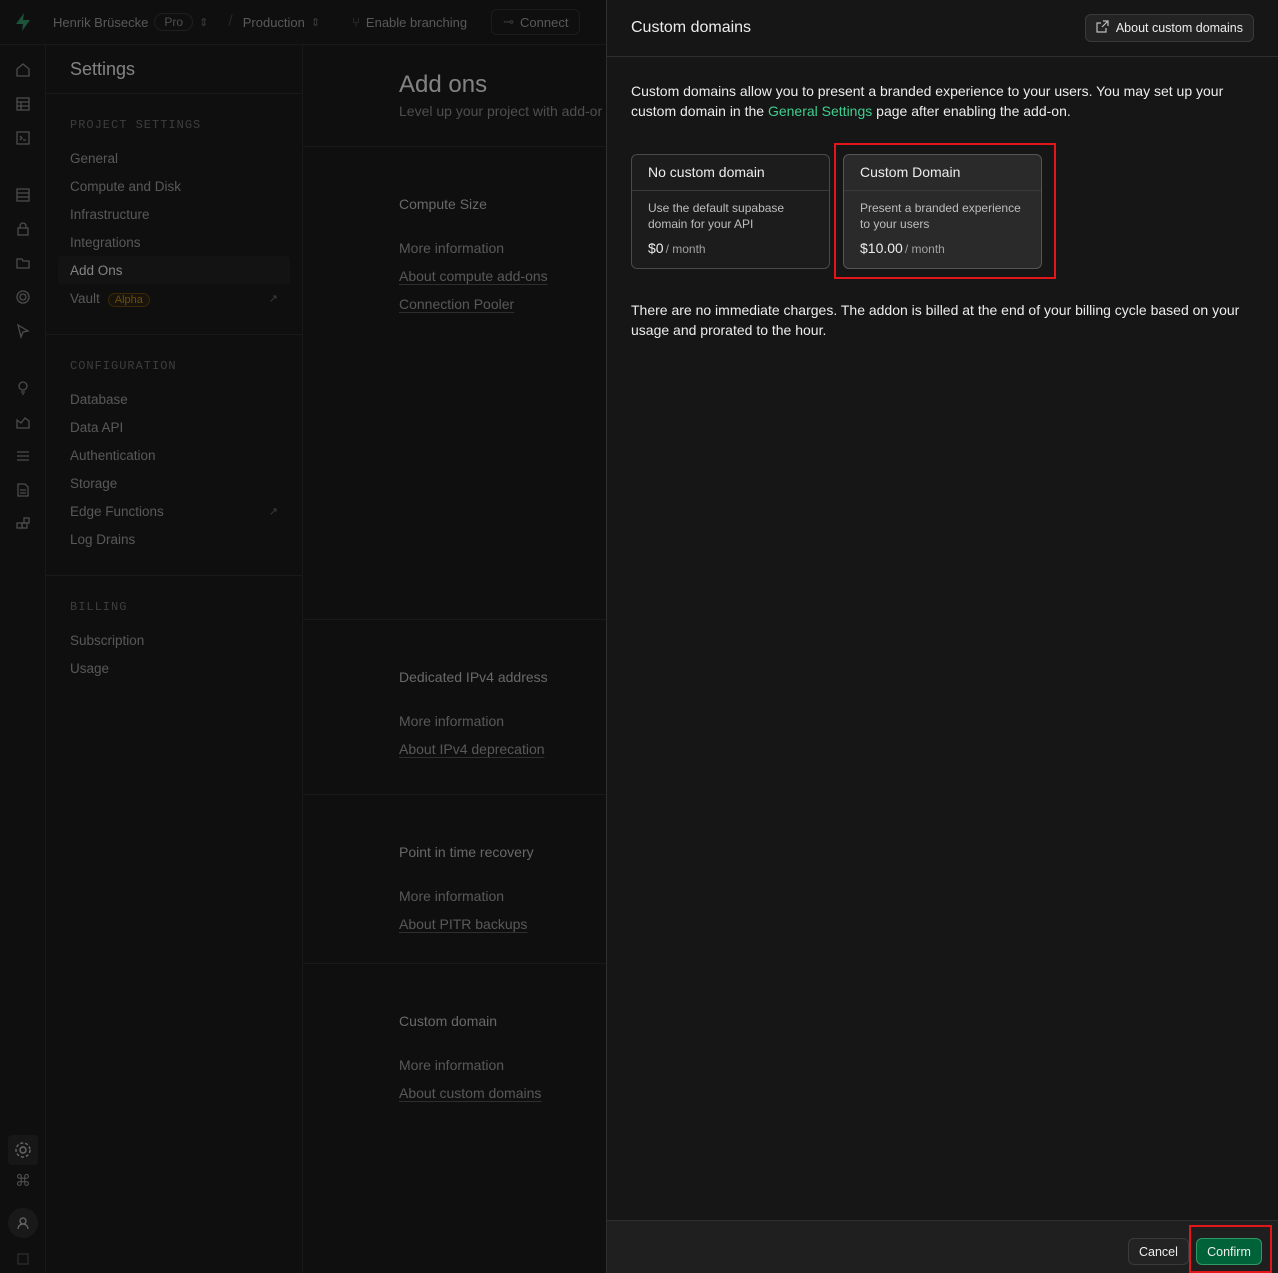 The image size is (1278, 1273). Describe the element at coordinates (820, 111) in the screenshot. I see `general-settings-link: General Settings` at that location.